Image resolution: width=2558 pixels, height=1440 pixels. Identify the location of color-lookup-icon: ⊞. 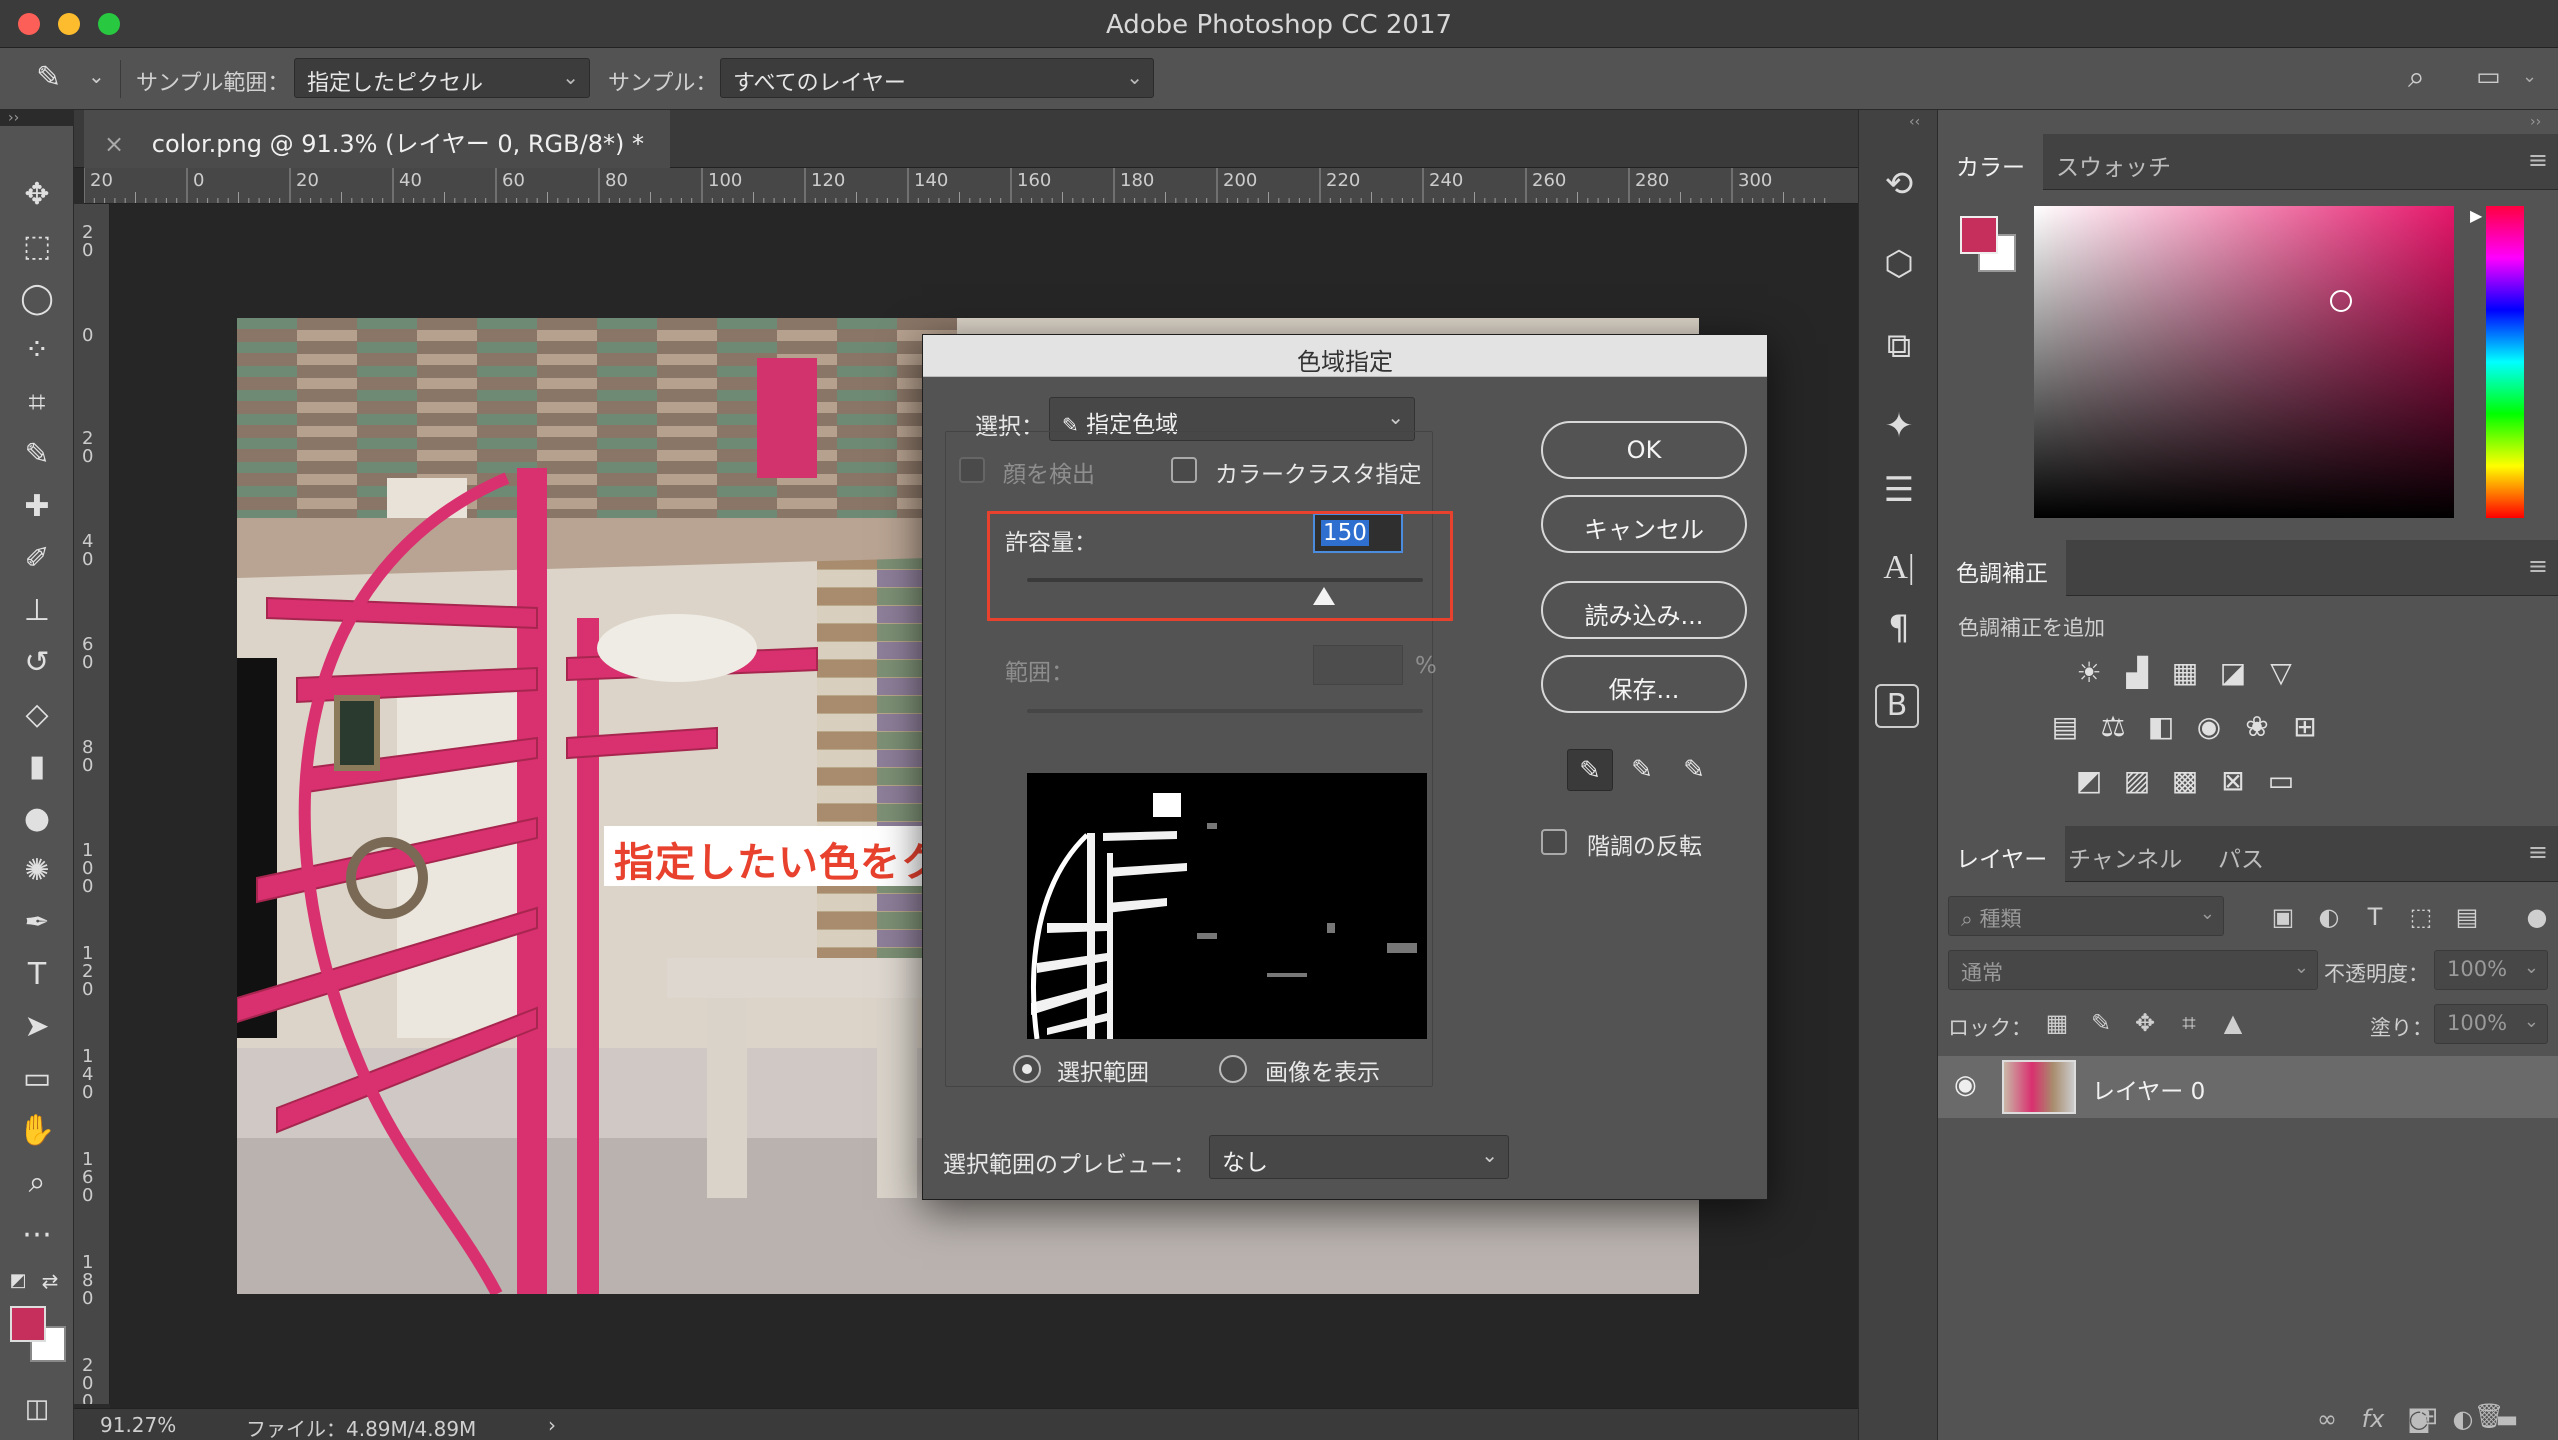
(2305, 727).